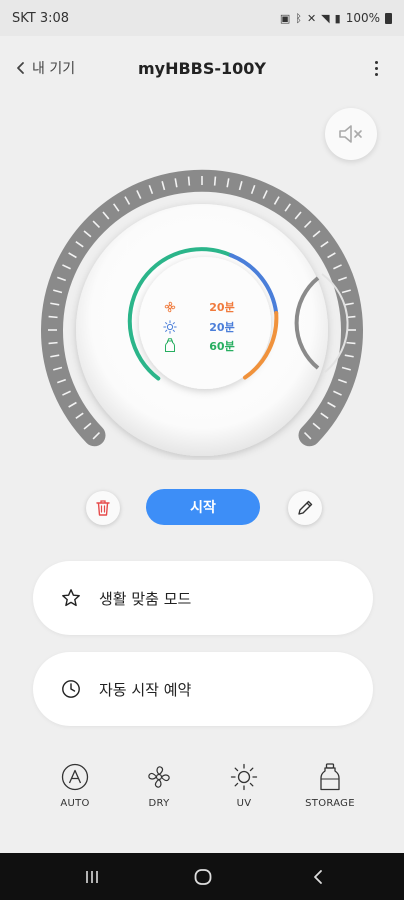 The width and height of the screenshot is (404, 900). What do you see at coordinates (20, 68) in the screenshot?
I see `chevron-left-icon` at bounding box center [20, 68].